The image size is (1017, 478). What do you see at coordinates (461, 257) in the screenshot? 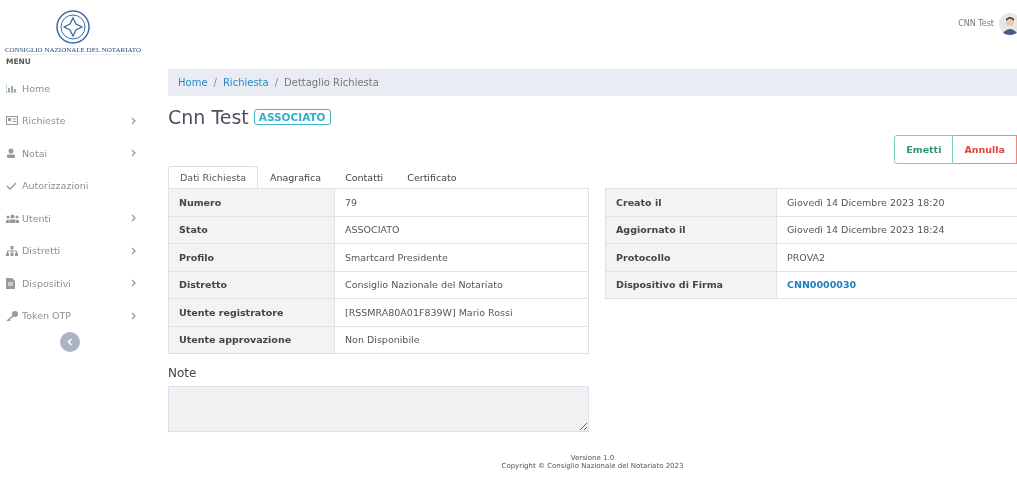
I see `field-value: Smartcard Presidente` at bounding box center [461, 257].